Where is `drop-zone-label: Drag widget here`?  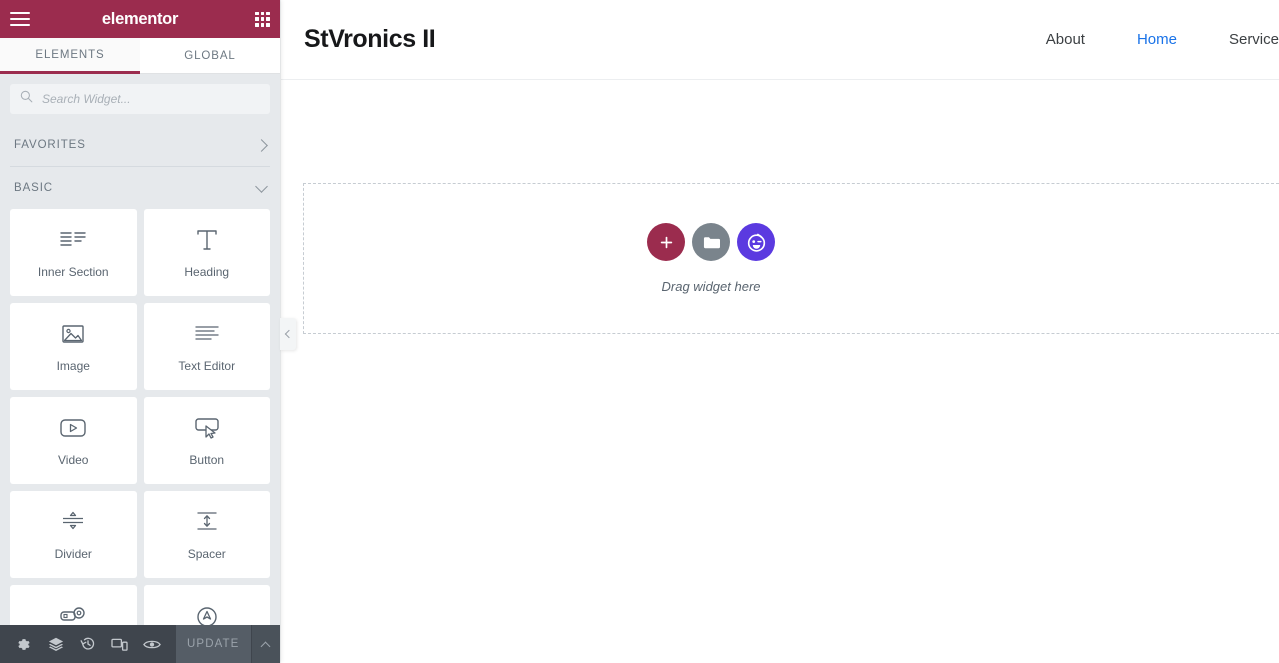
drop-zone-label: Drag widget here is located at coordinates (711, 286).